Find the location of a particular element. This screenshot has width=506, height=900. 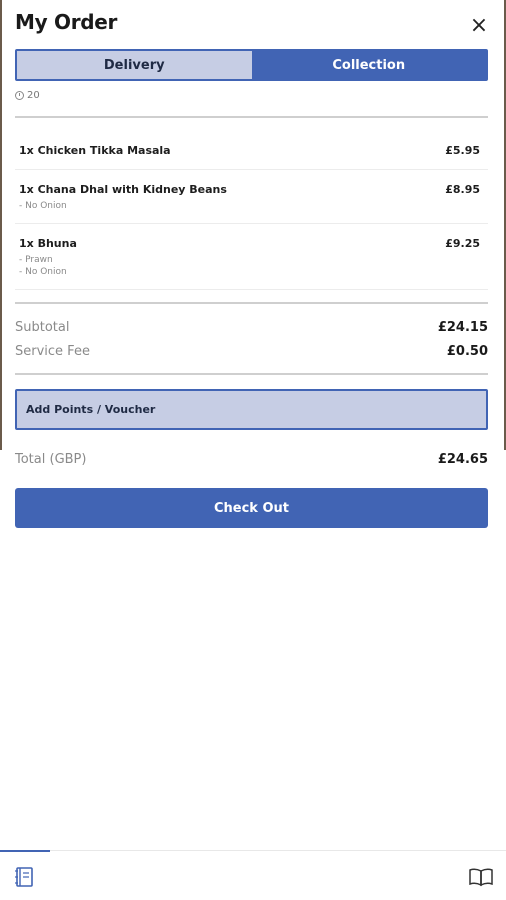

delivery-mode-toggle: Delivery Collection is located at coordinates (251, 65).